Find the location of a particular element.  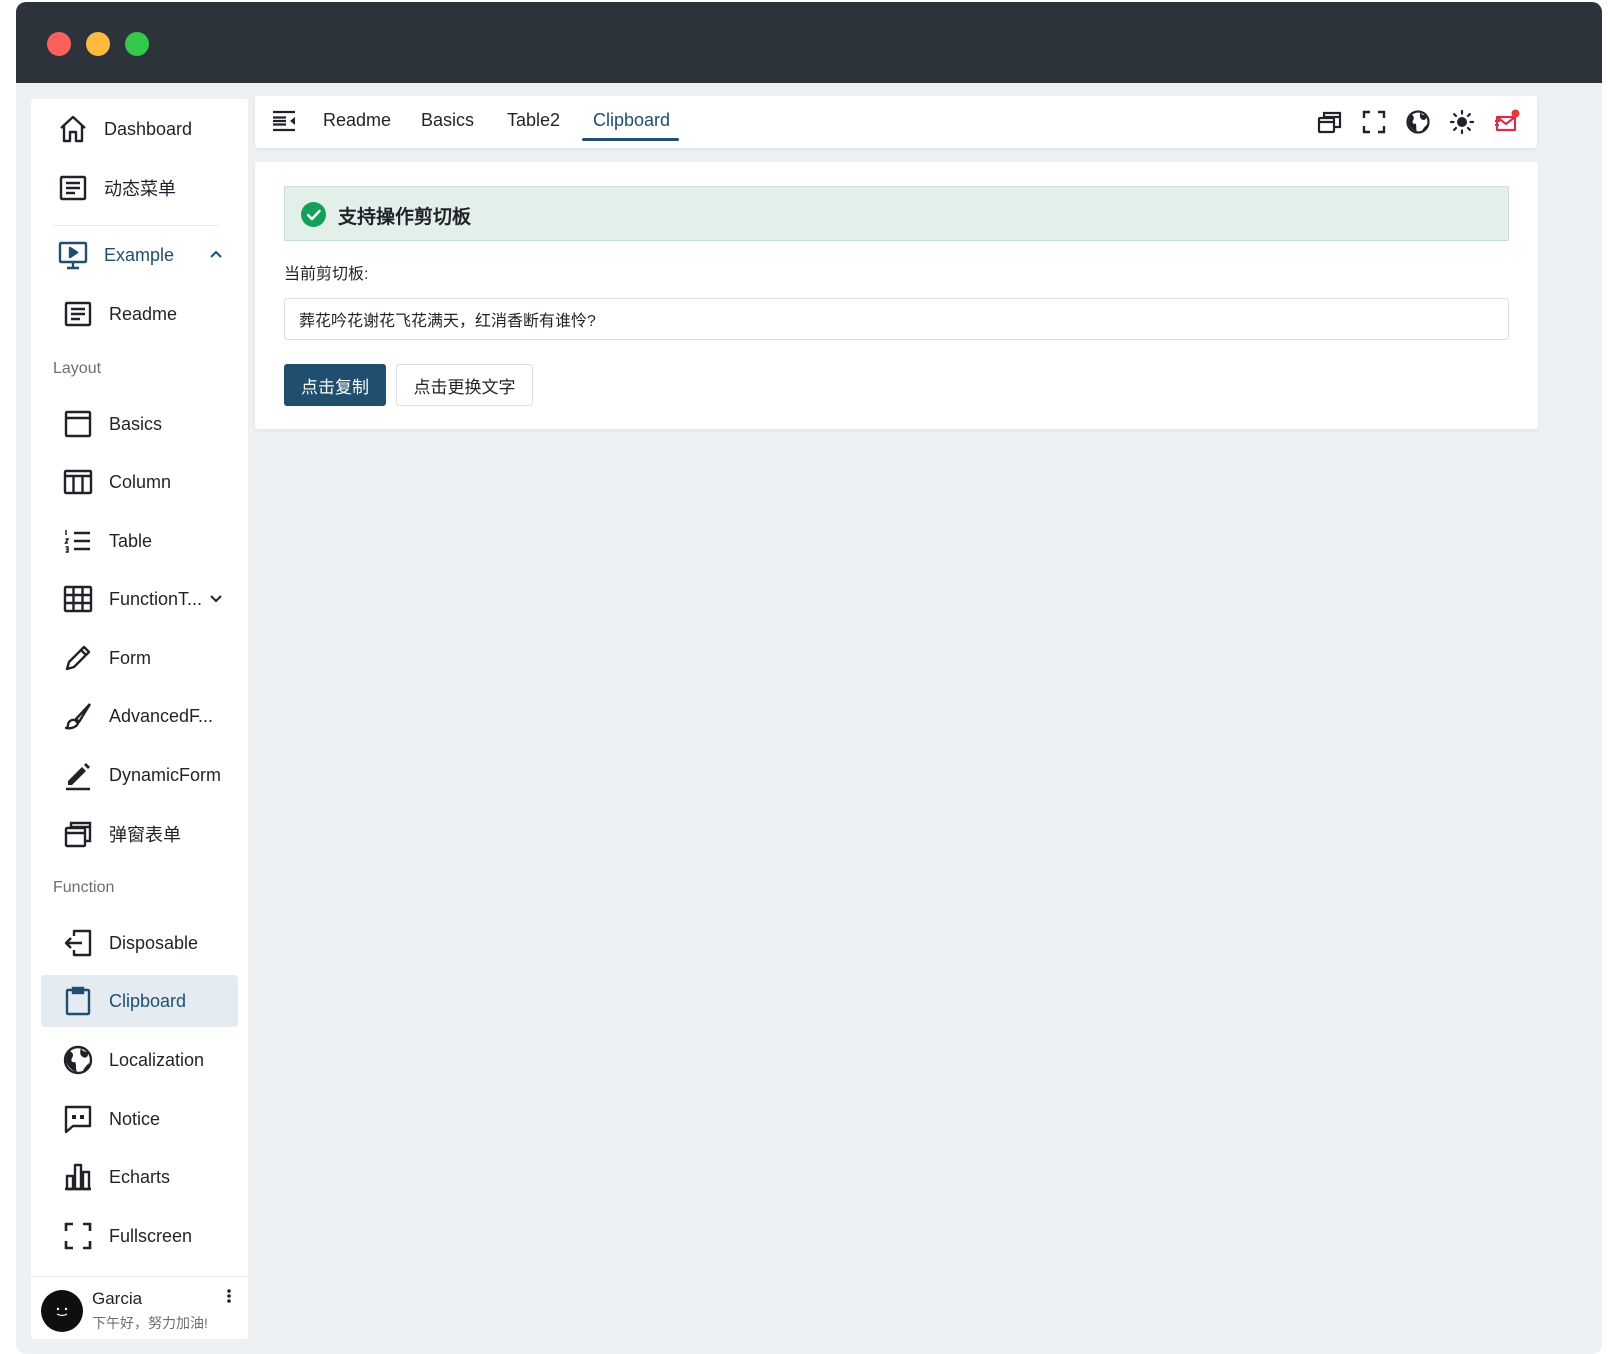

sidebar-item-label: Disposable is located at coordinates (154, 942).